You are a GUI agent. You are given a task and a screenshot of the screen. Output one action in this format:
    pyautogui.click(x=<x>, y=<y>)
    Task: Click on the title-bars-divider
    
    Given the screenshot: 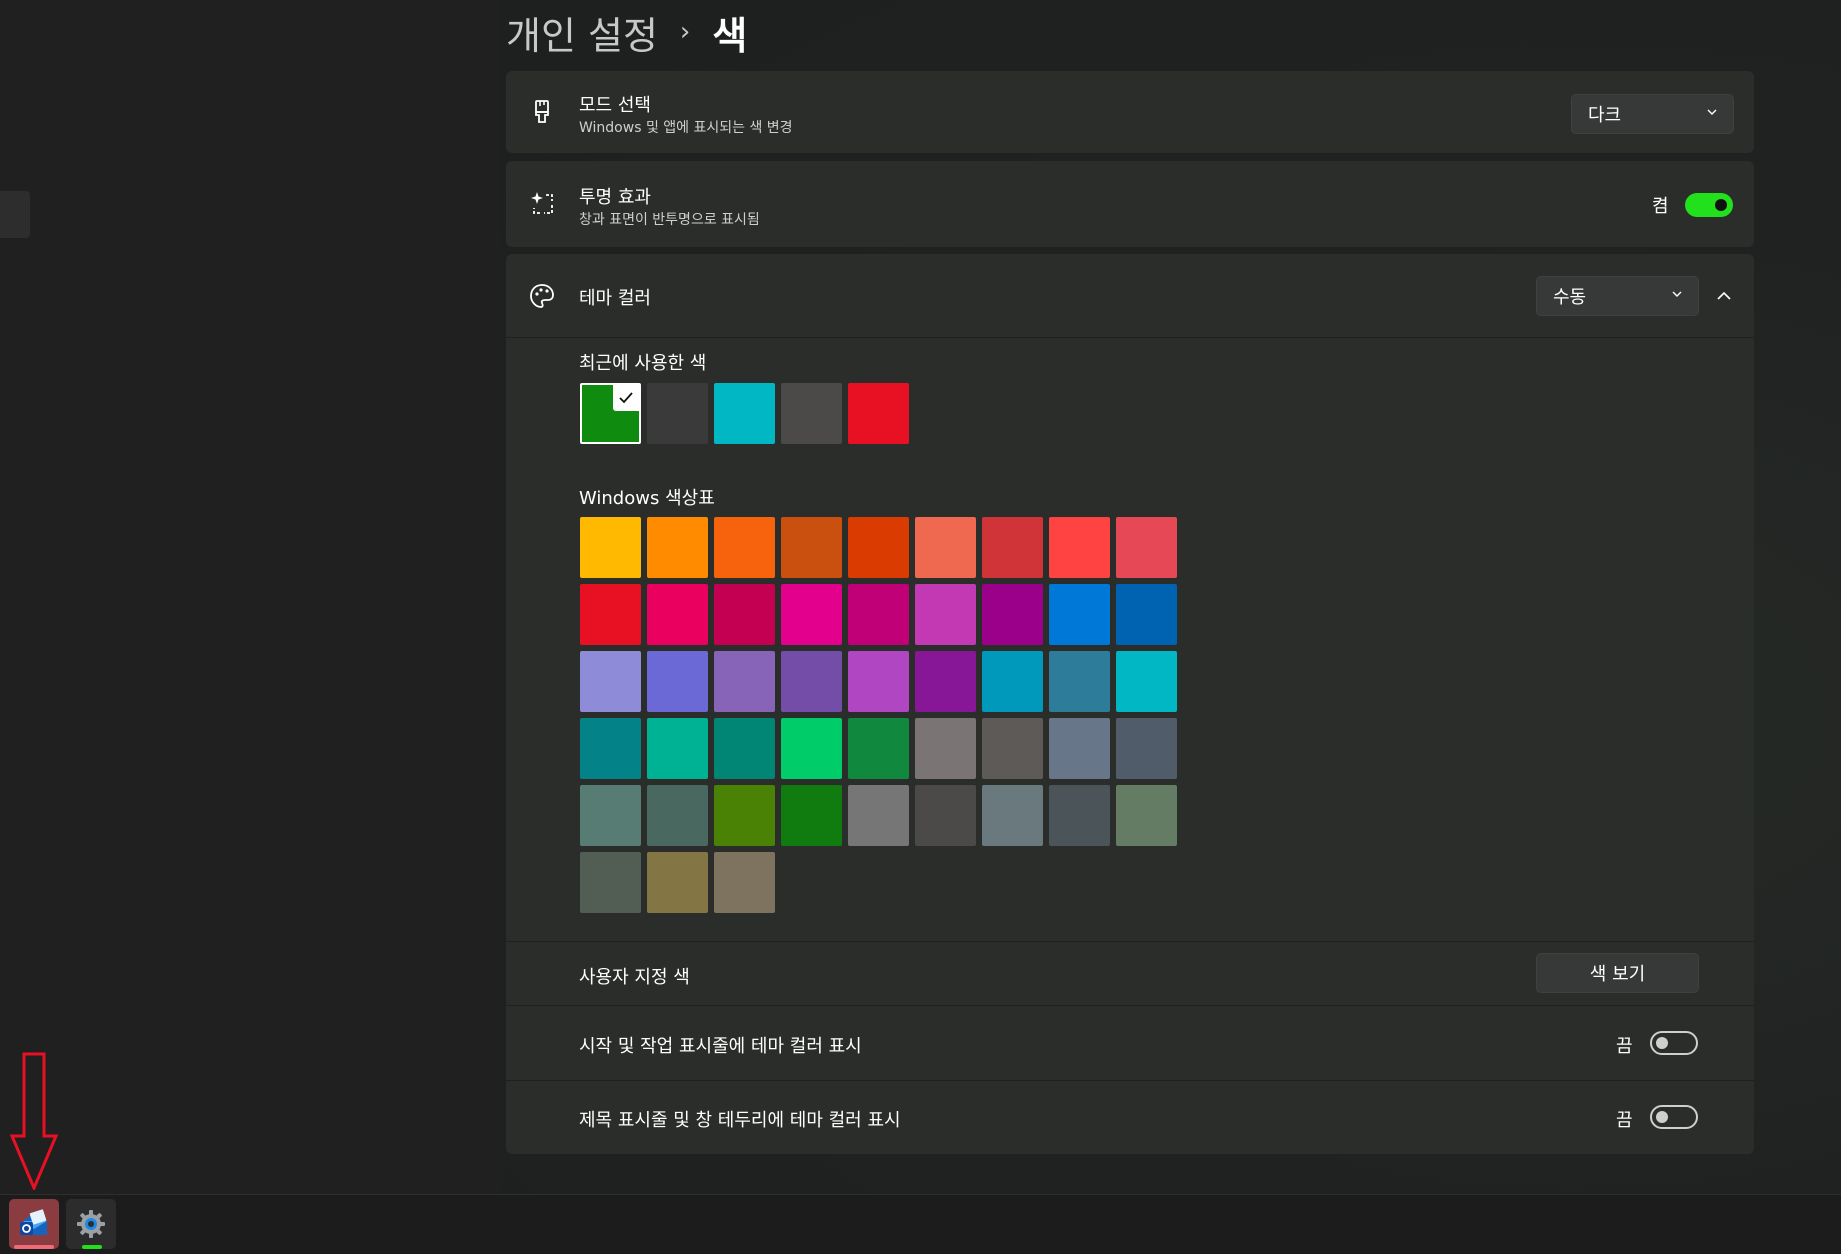 What is the action you would take?
    pyautogui.click(x=1130, y=1080)
    